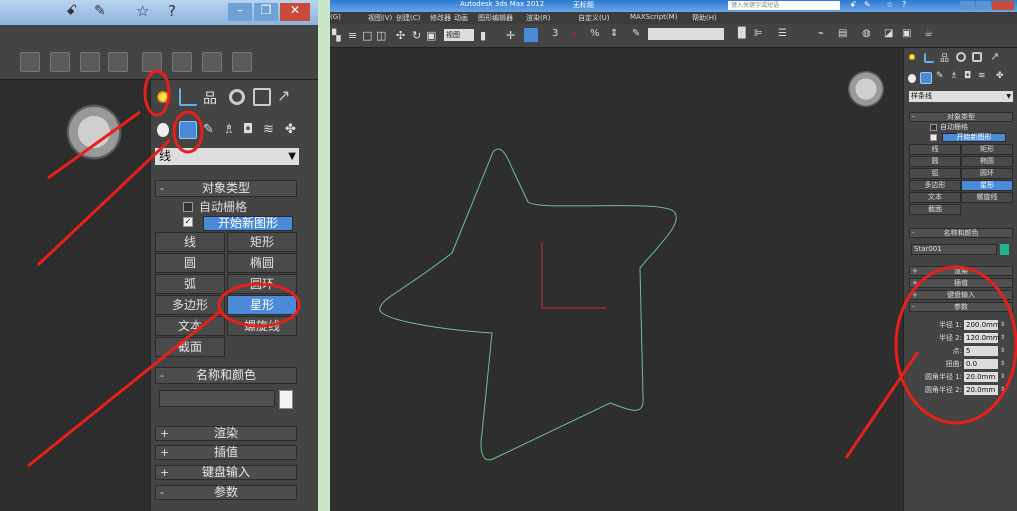  What do you see at coordinates (259, 305) in the screenshot?
I see `annotation-circle-star-button` at bounding box center [259, 305].